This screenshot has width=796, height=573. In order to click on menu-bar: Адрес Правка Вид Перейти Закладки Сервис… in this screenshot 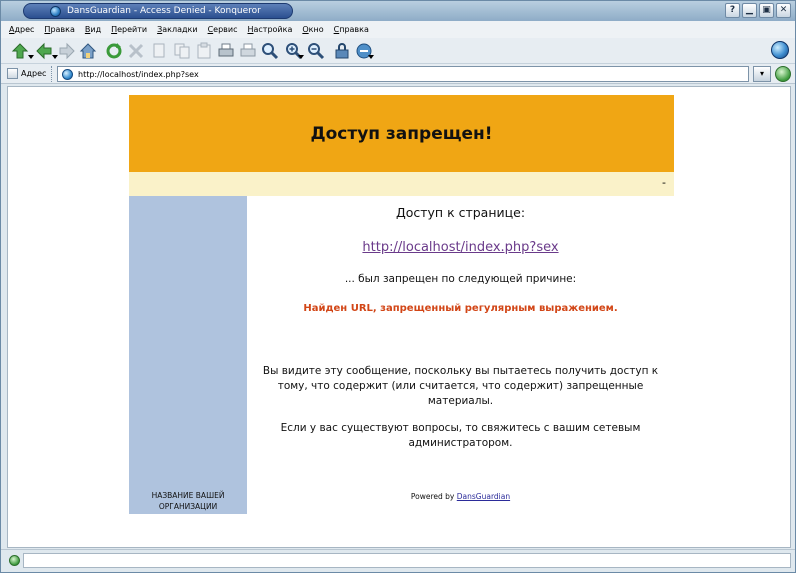, I will do `click(398, 29)`.